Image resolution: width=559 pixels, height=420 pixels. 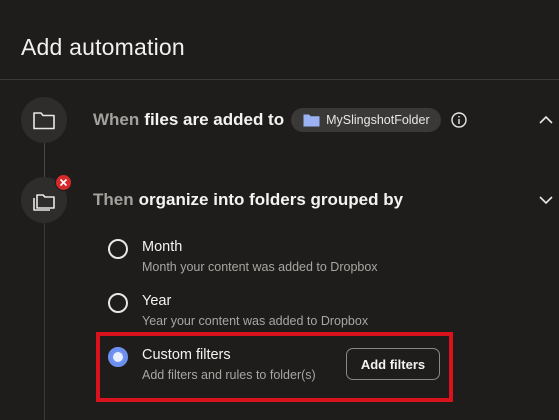 I want to click on timeline-connector, so click(x=44, y=160).